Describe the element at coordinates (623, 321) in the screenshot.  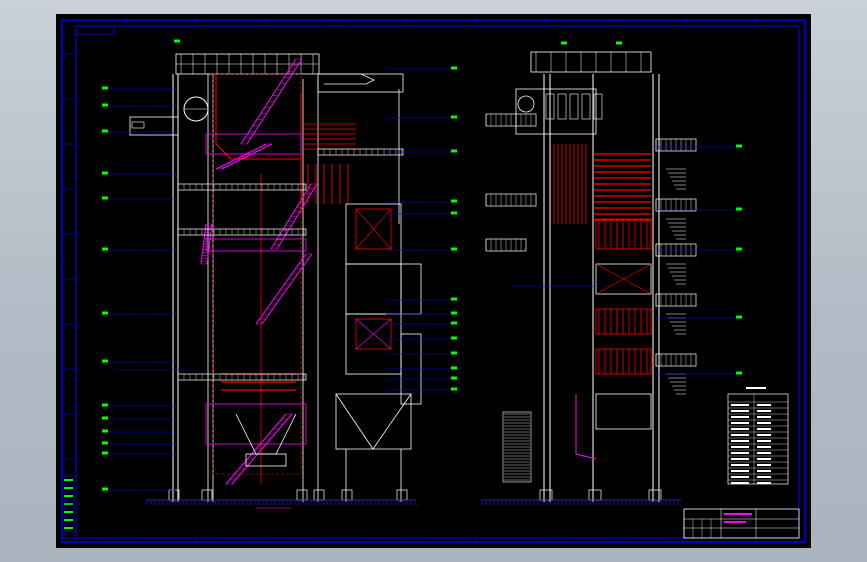
I see `economizer-bank` at that location.